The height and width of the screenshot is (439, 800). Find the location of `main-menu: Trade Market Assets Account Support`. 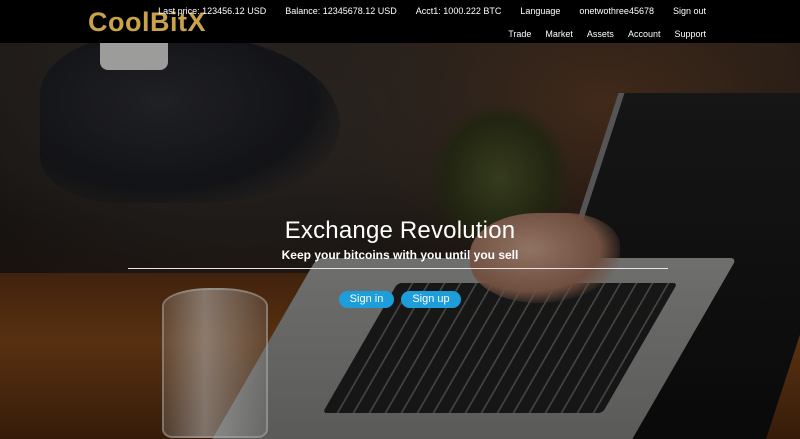

main-menu: Trade Market Assets Account Support is located at coordinates (600, 34).